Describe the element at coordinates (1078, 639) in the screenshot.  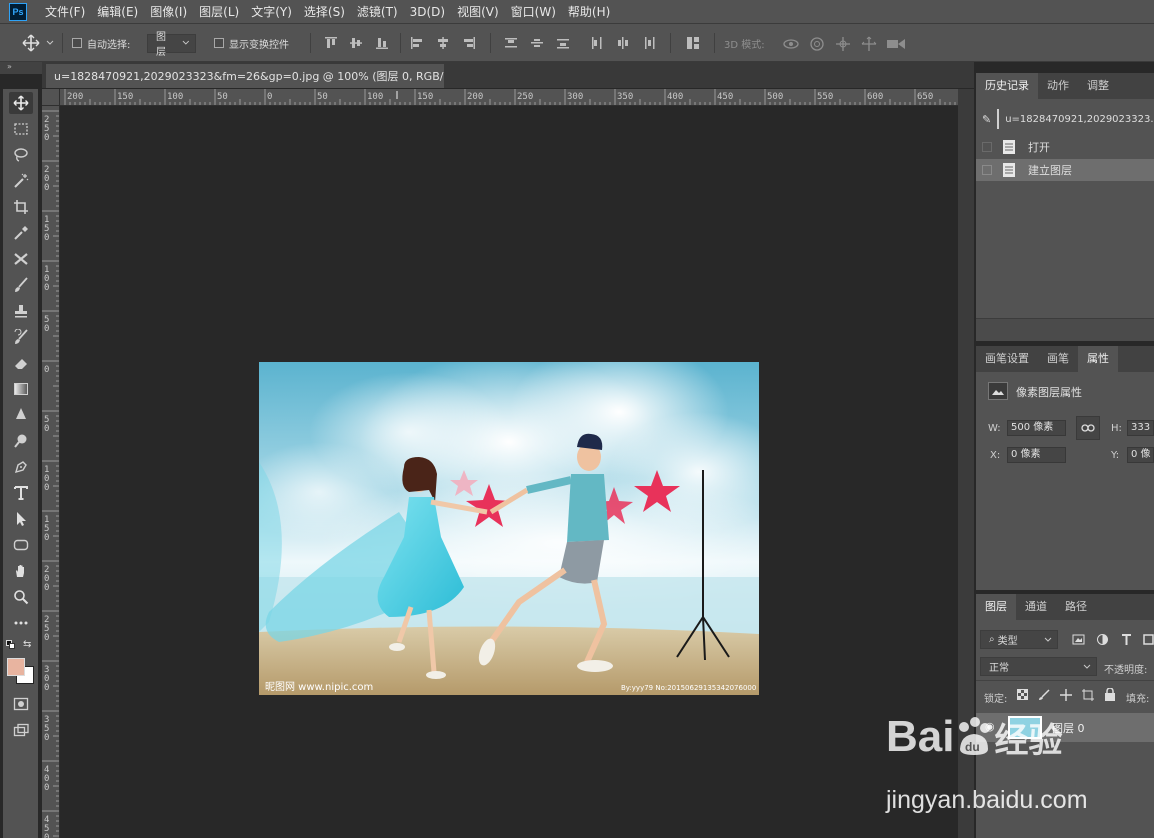
I see `filter-pixel-icon` at that location.